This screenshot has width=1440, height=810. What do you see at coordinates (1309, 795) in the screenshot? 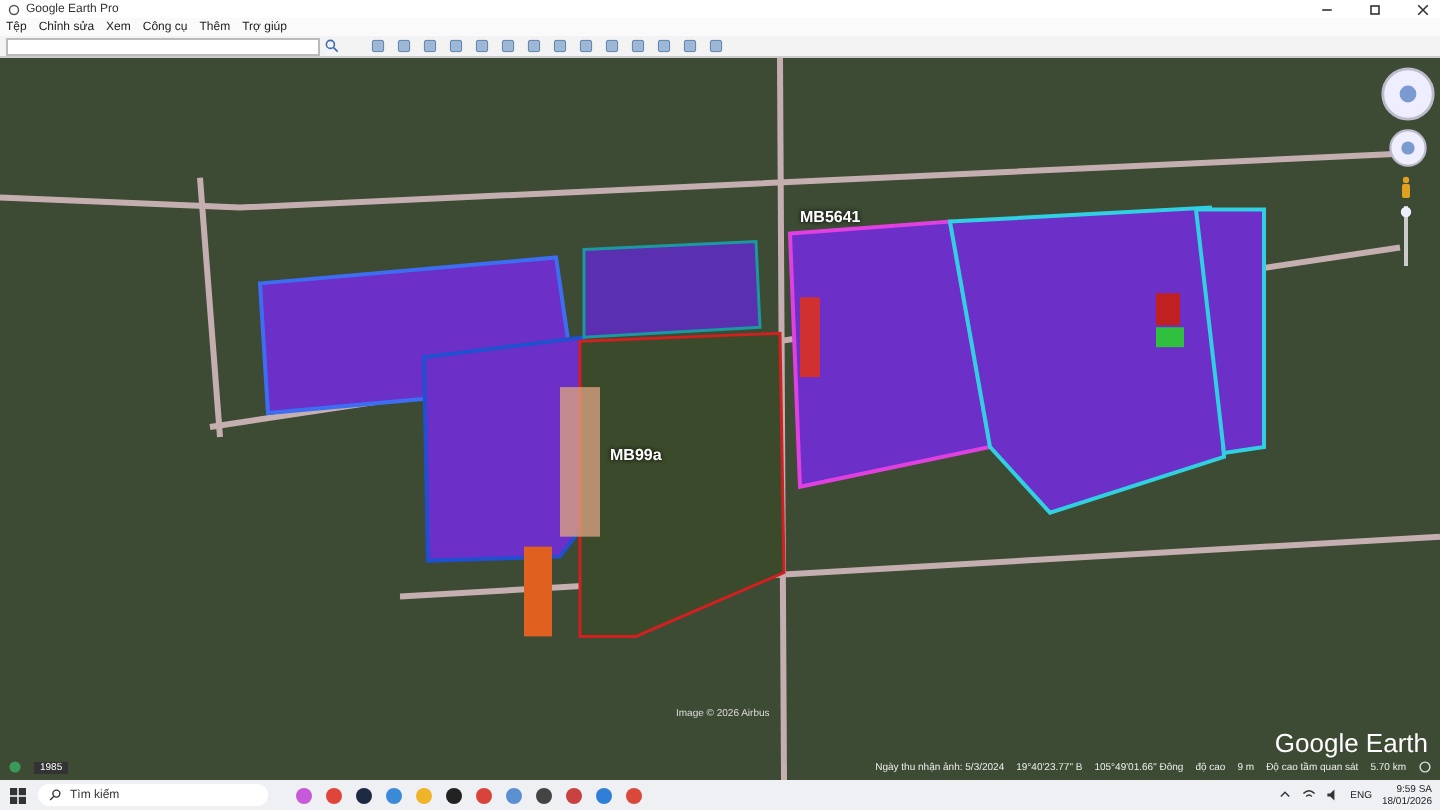
I see `wifi-icon` at bounding box center [1309, 795].